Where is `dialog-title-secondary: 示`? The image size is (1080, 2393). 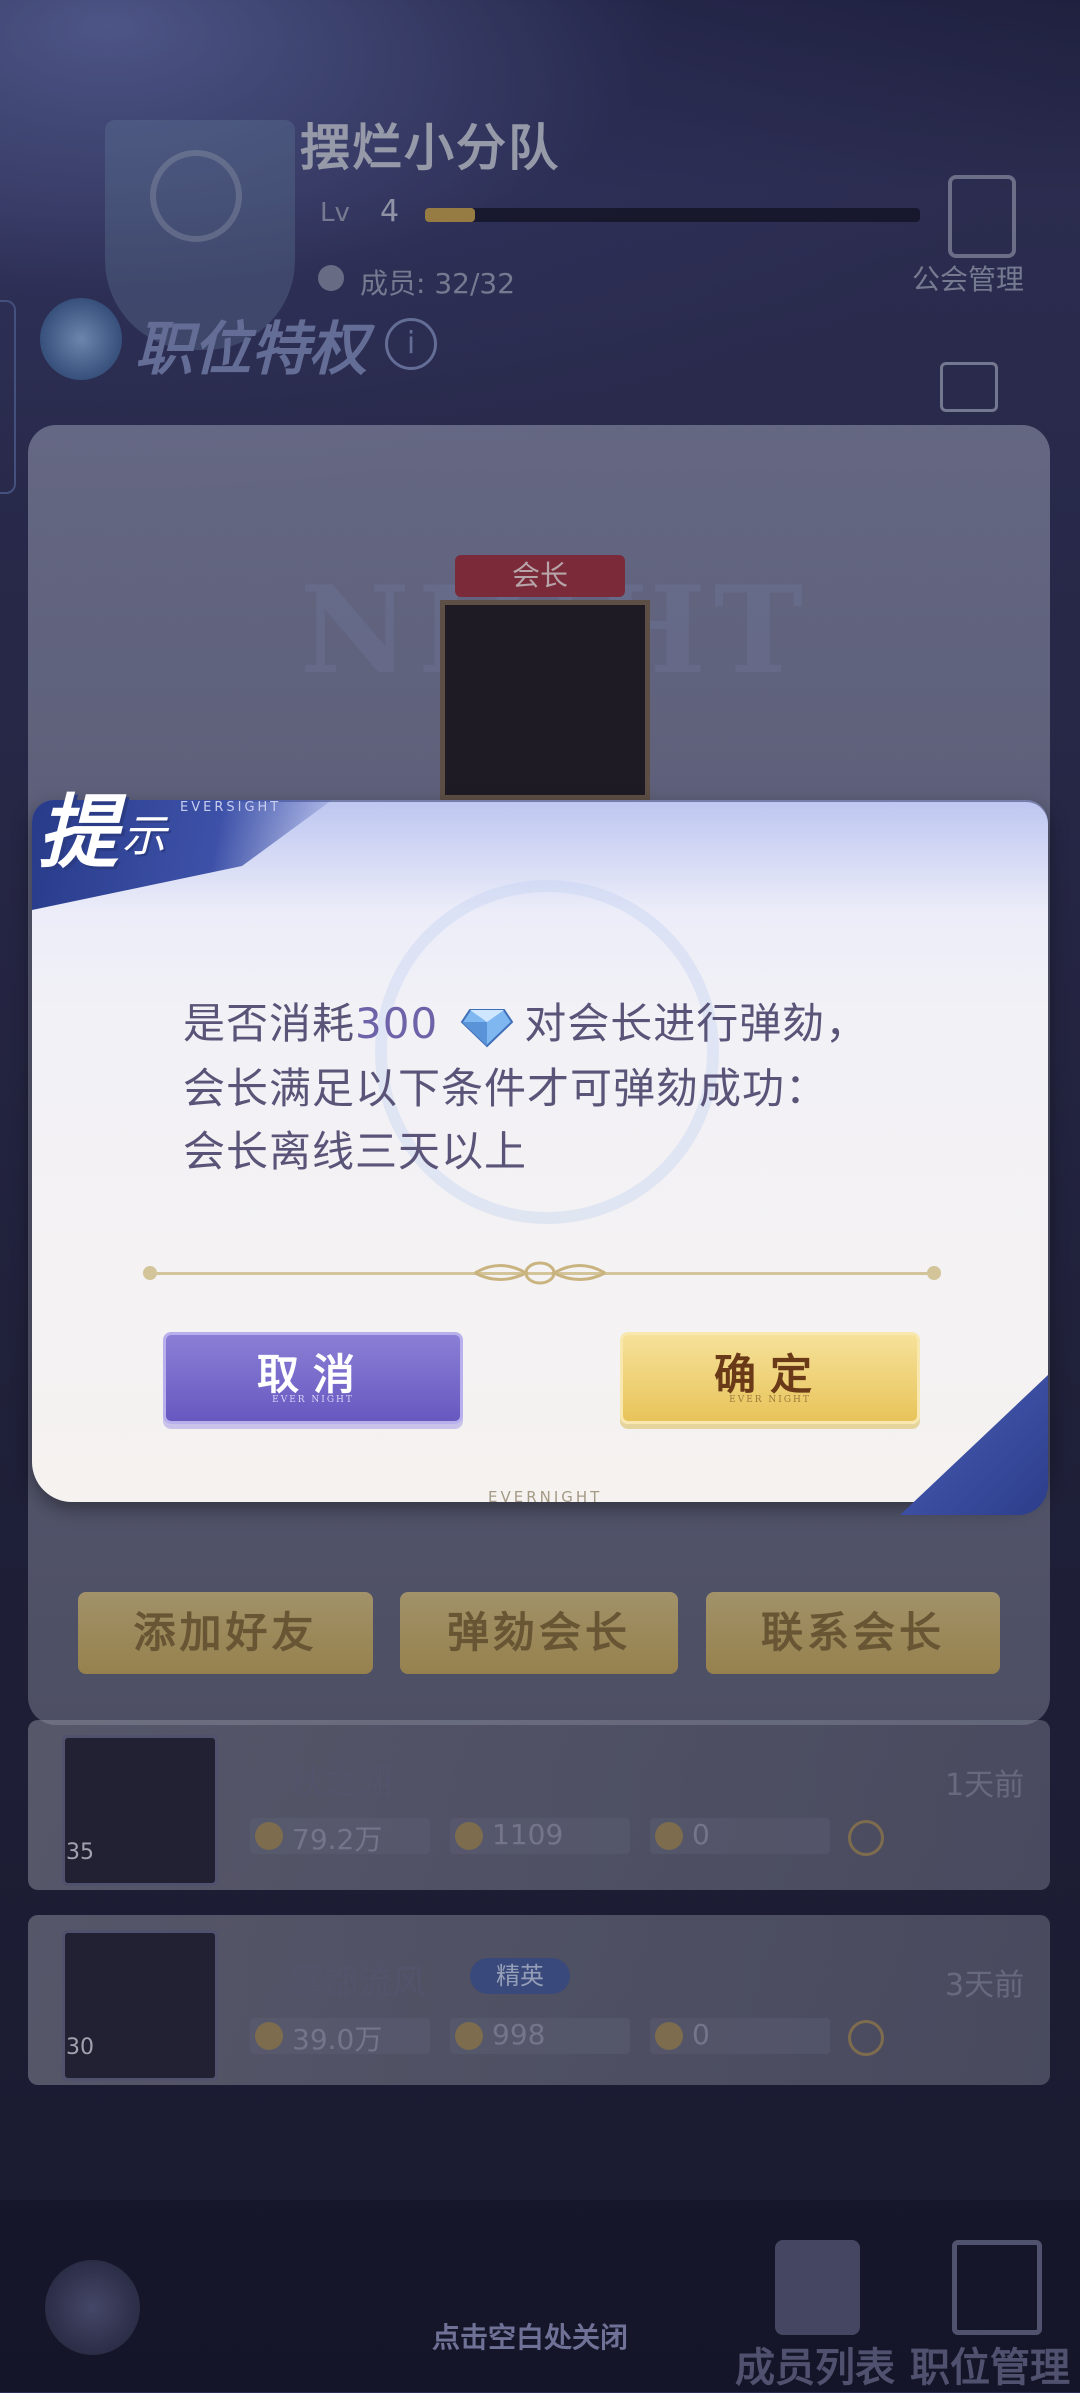 dialog-title-secondary: 示 is located at coordinates (144, 836).